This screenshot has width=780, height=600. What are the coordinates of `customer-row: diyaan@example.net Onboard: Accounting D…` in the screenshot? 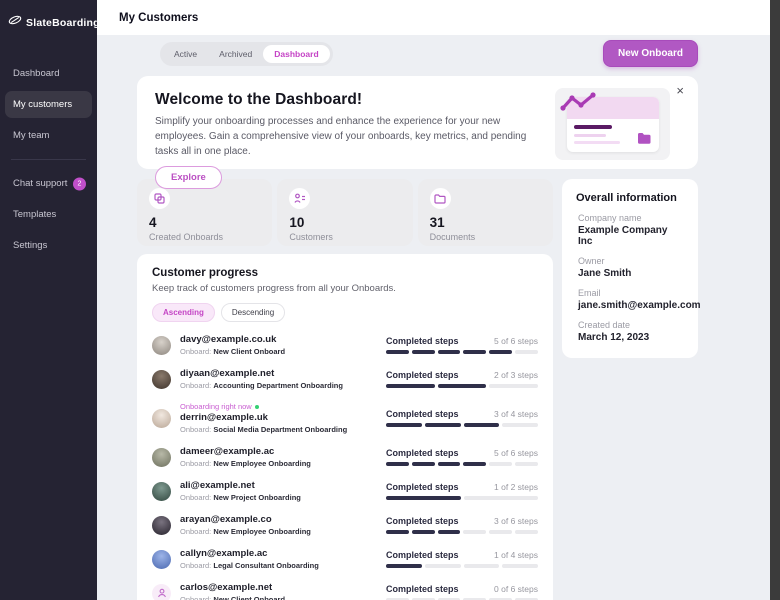 It's located at (345, 379).